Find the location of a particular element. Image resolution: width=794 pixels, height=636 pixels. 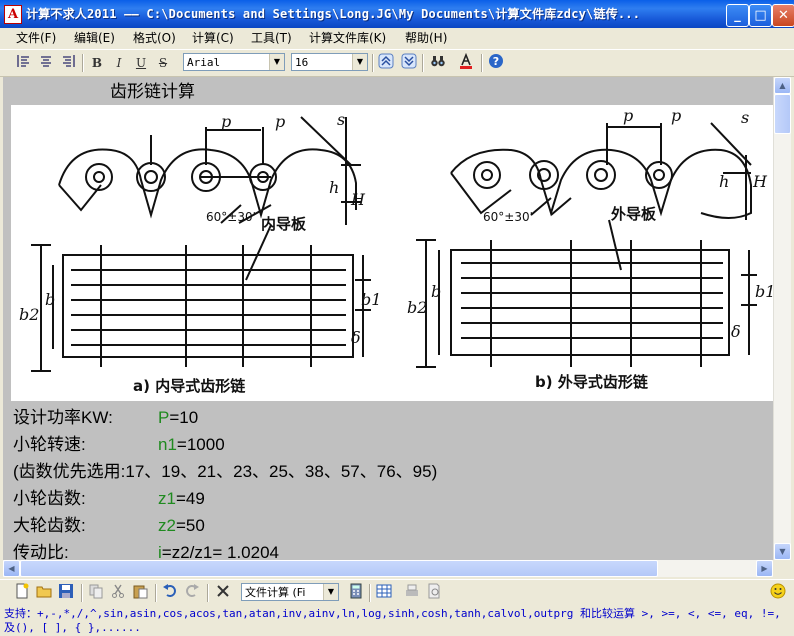

horizontal-scrollbar: ◀ ▶ is located at coordinates (388, 568).